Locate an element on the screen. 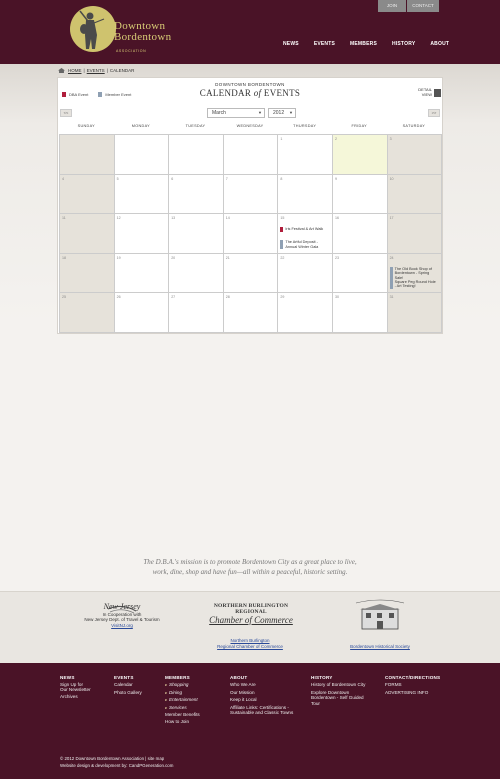 The image size is (500, 779). breadcrumb-events: EVENTS is located at coordinates (96, 70).